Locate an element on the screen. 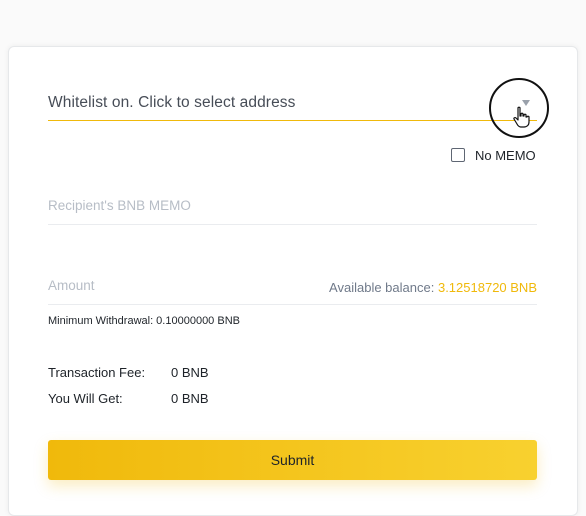 This screenshot has width=586, height=516. transaction-fee-value: 0 BNB is located at coordinates (190, 372).